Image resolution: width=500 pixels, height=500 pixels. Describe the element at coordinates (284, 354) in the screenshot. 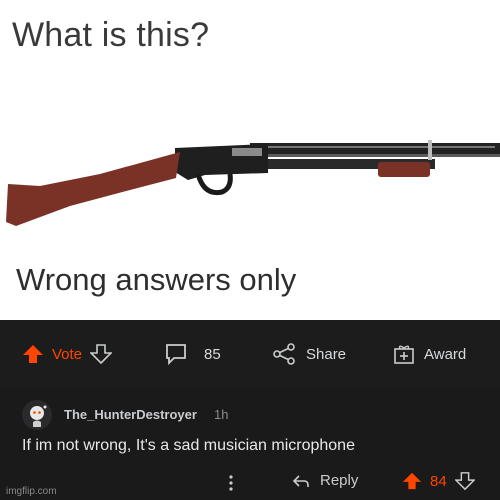

I see `share-icon` at that location.